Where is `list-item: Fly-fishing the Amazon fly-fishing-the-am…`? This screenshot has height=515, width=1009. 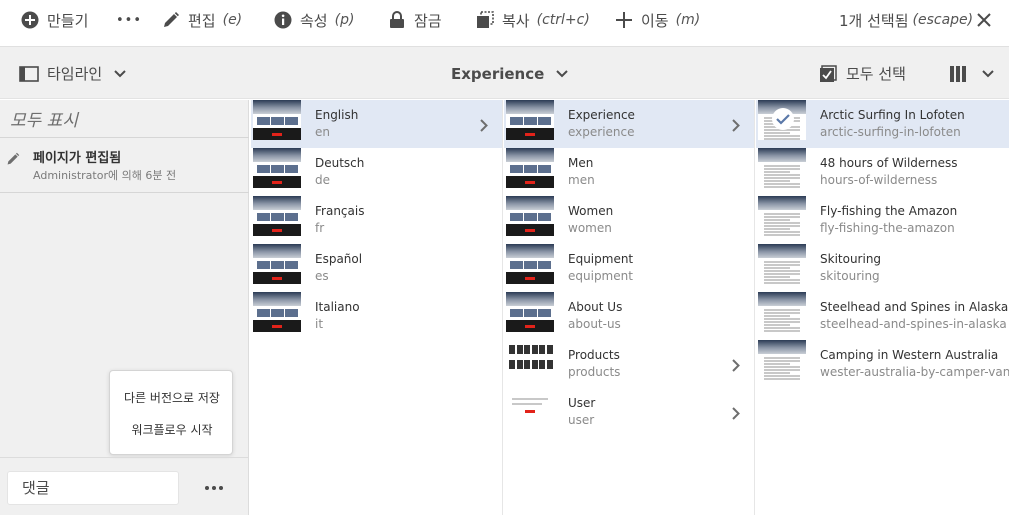
list-item: Fly-fishing the Amazon fly-fishing-the-am… is located at coordinates (882, 220).